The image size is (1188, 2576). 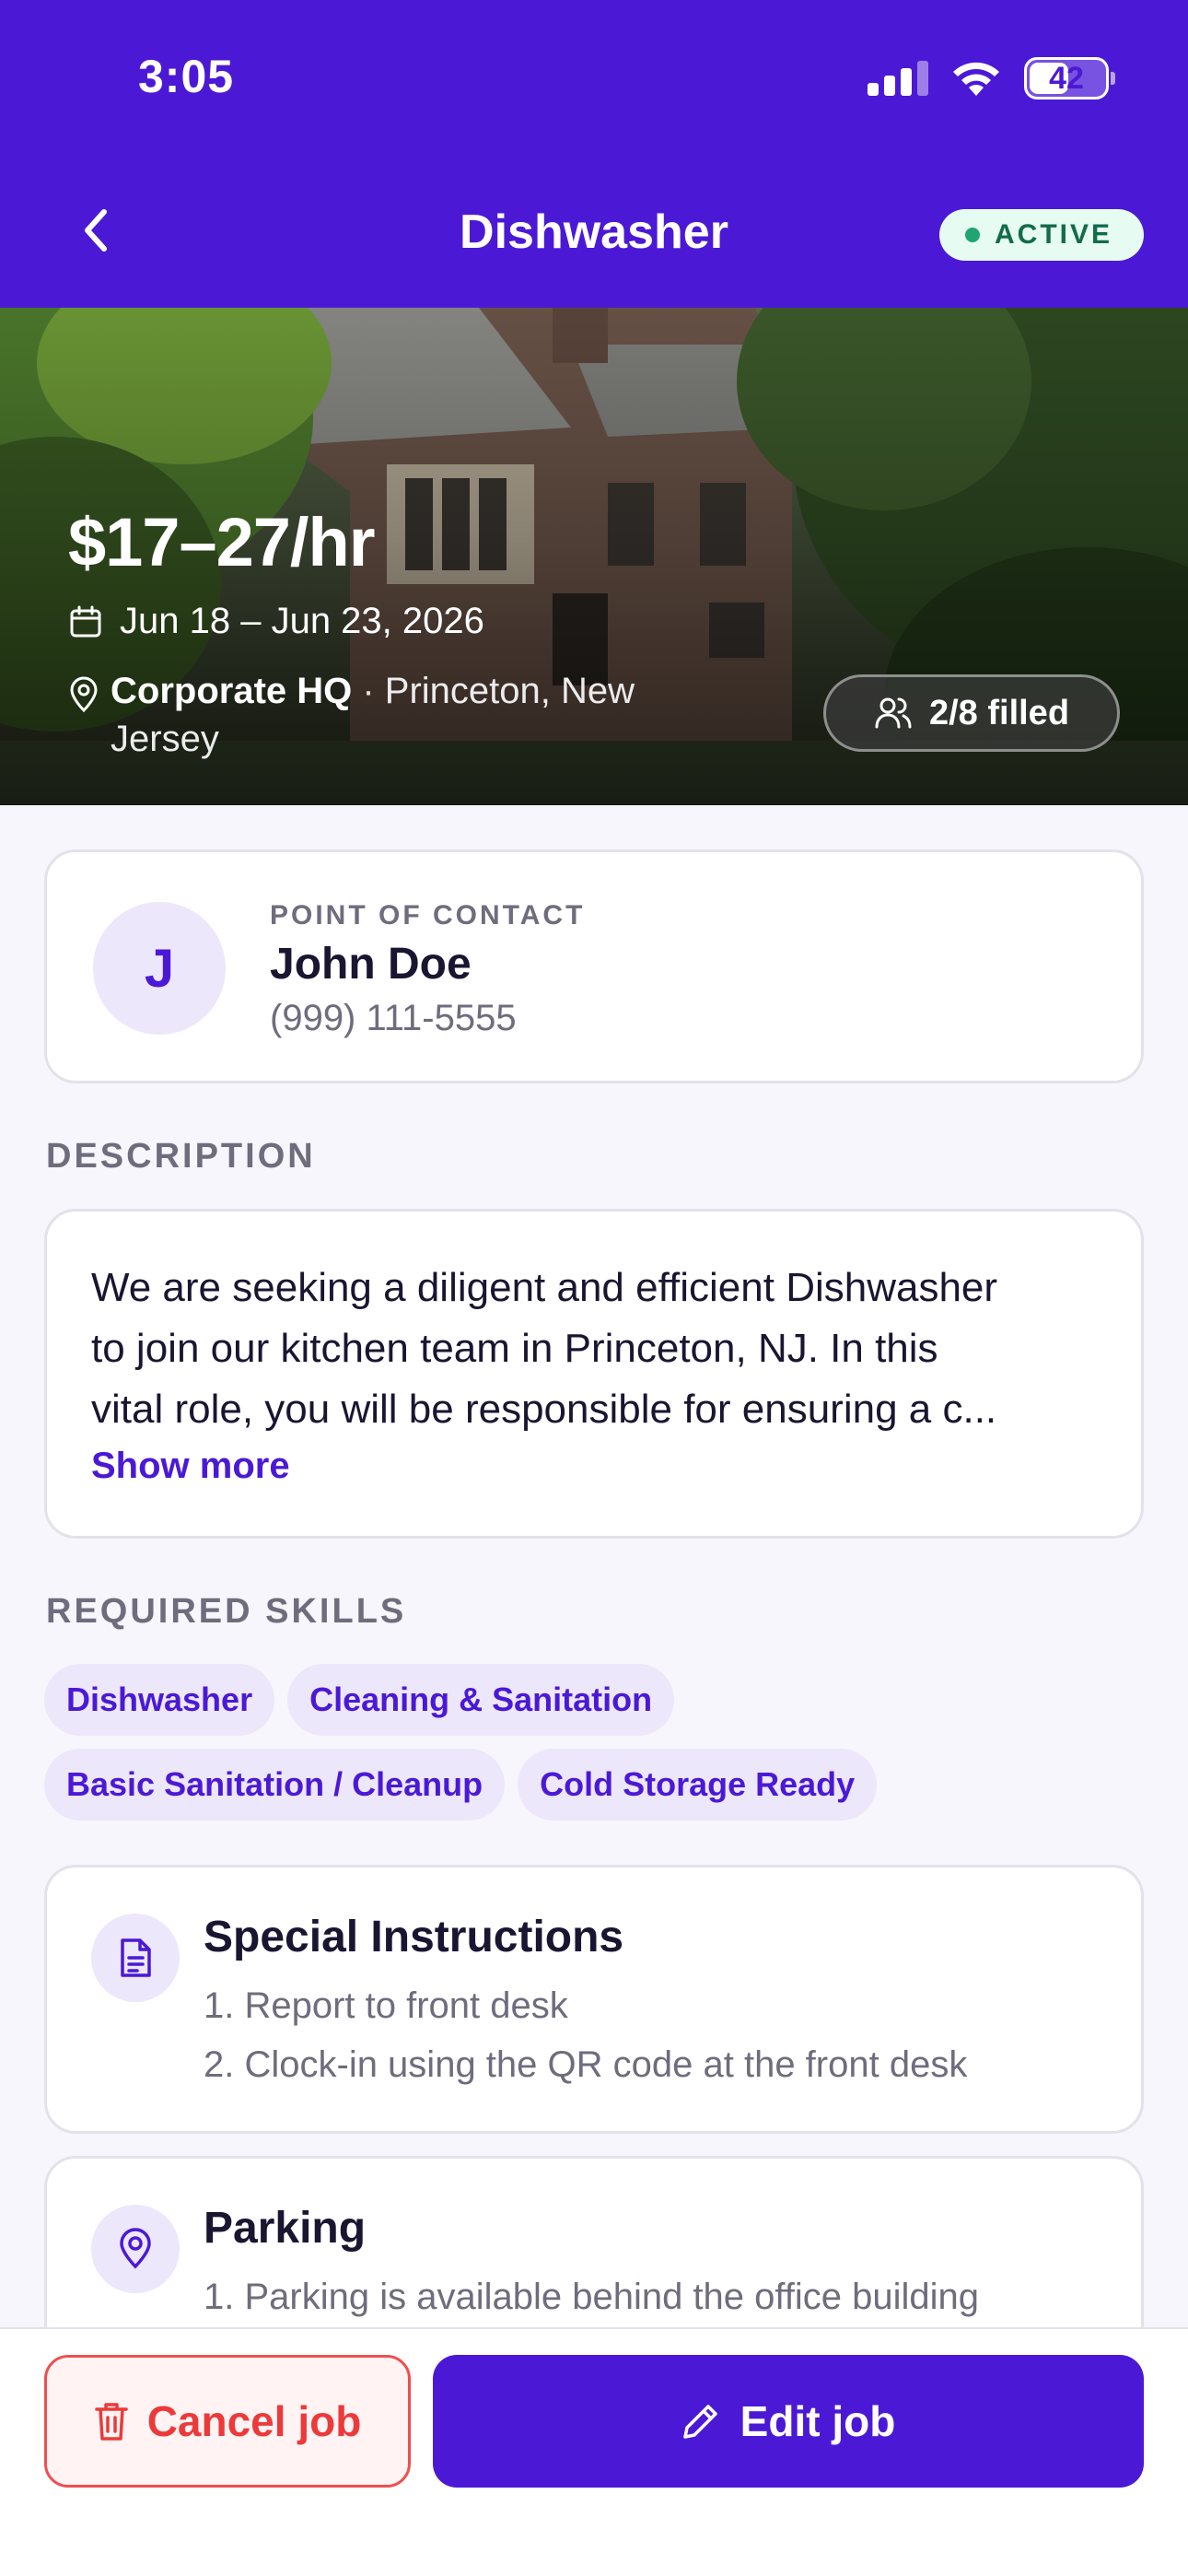 What do you see at coordinates (481, 1700) in the screenshot?
I see `skill-chip: Cleaning & Sanitation` at bounding box center [481, 1700].